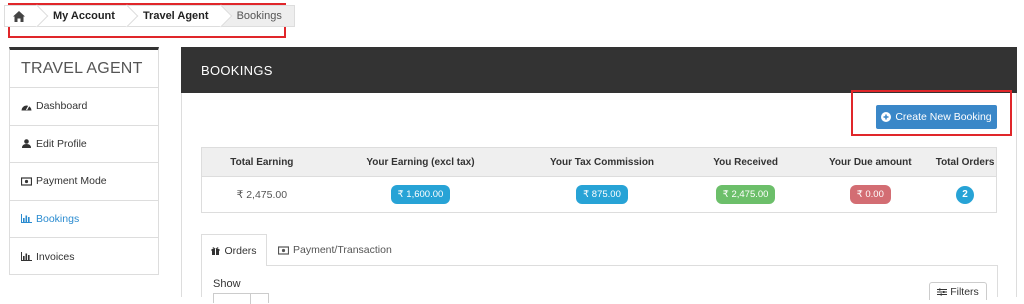  Describe the element at coordinates (241, 298) in the screenshot. I see `show-entries-select` at that location.